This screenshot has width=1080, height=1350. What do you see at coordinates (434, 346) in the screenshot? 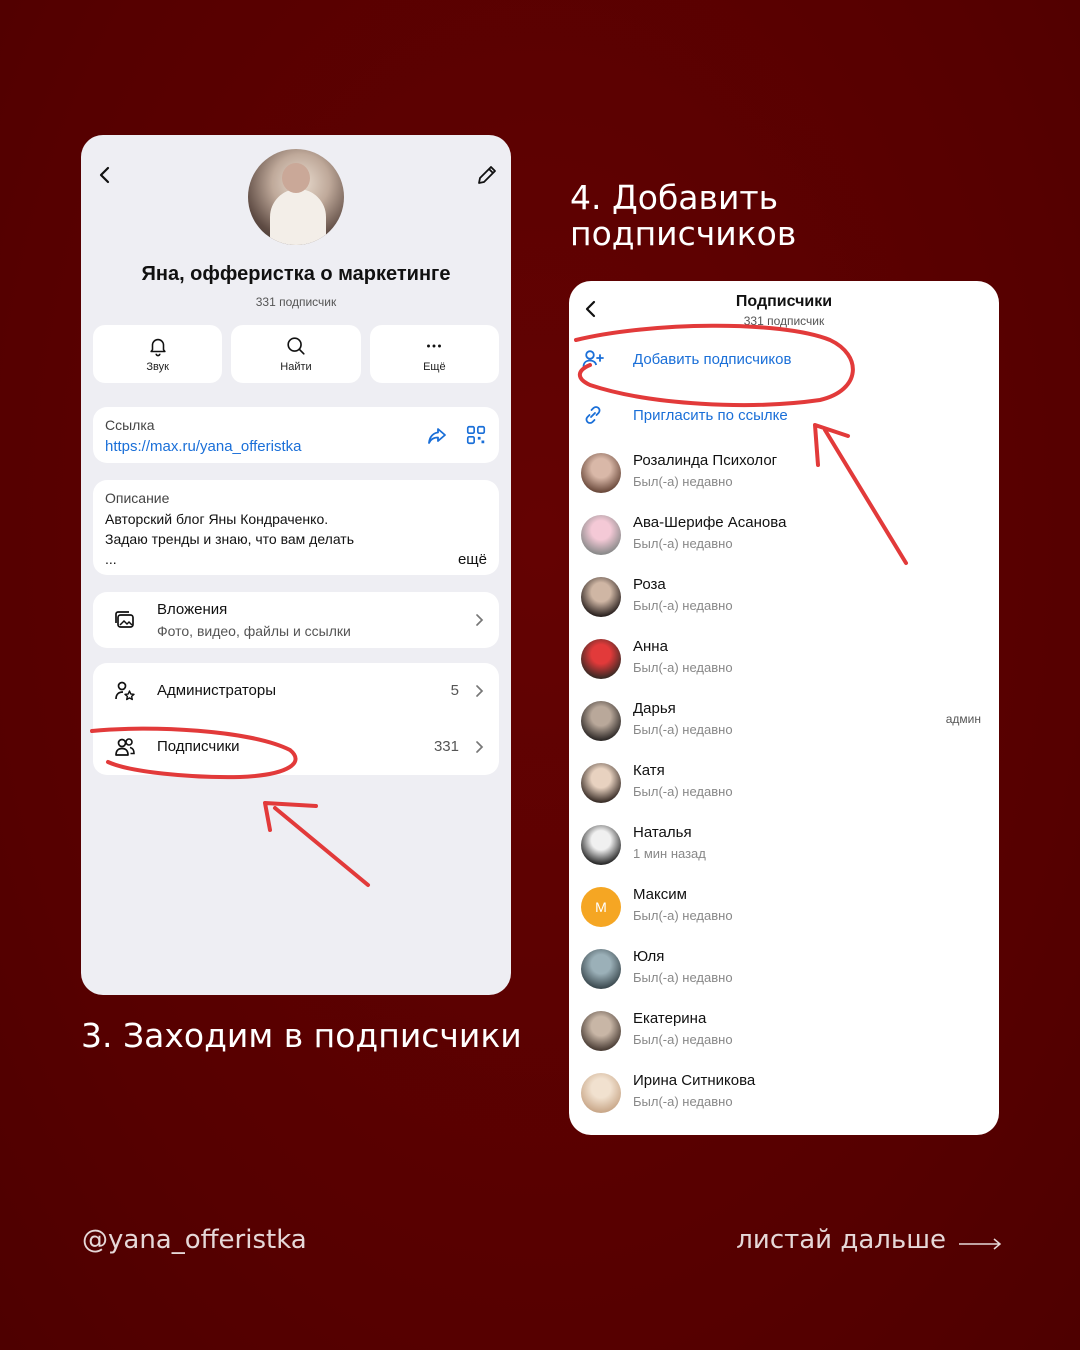
I see `more-icon` at bounding box center [434, 346].